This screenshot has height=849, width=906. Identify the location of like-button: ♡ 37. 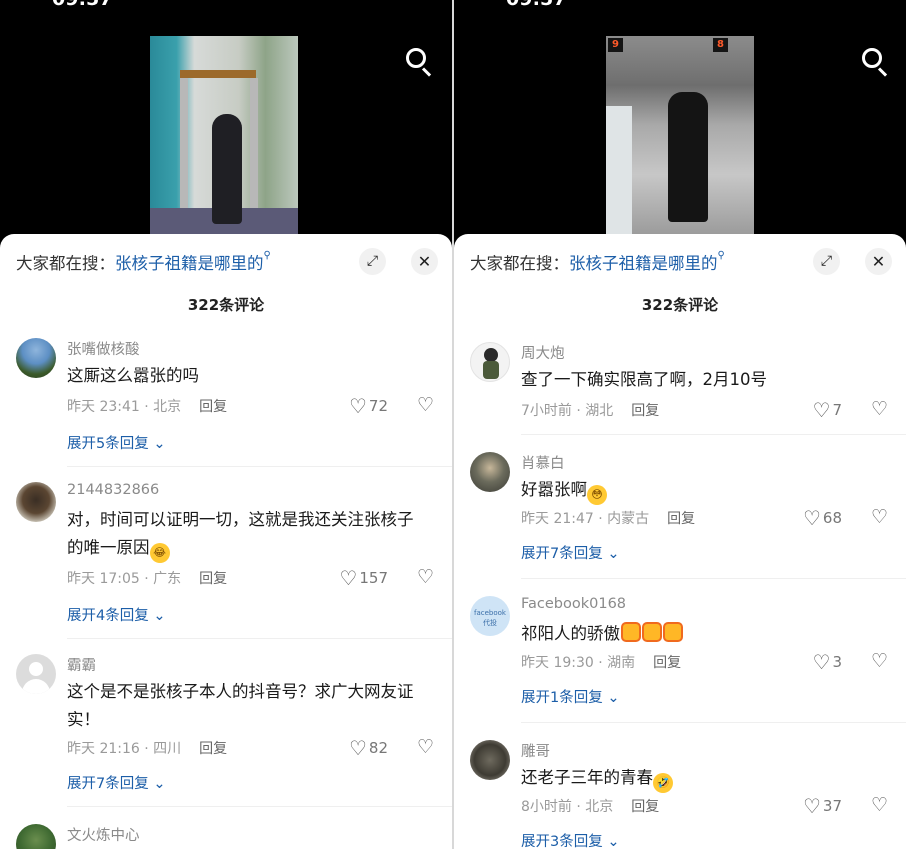
(822, 806).